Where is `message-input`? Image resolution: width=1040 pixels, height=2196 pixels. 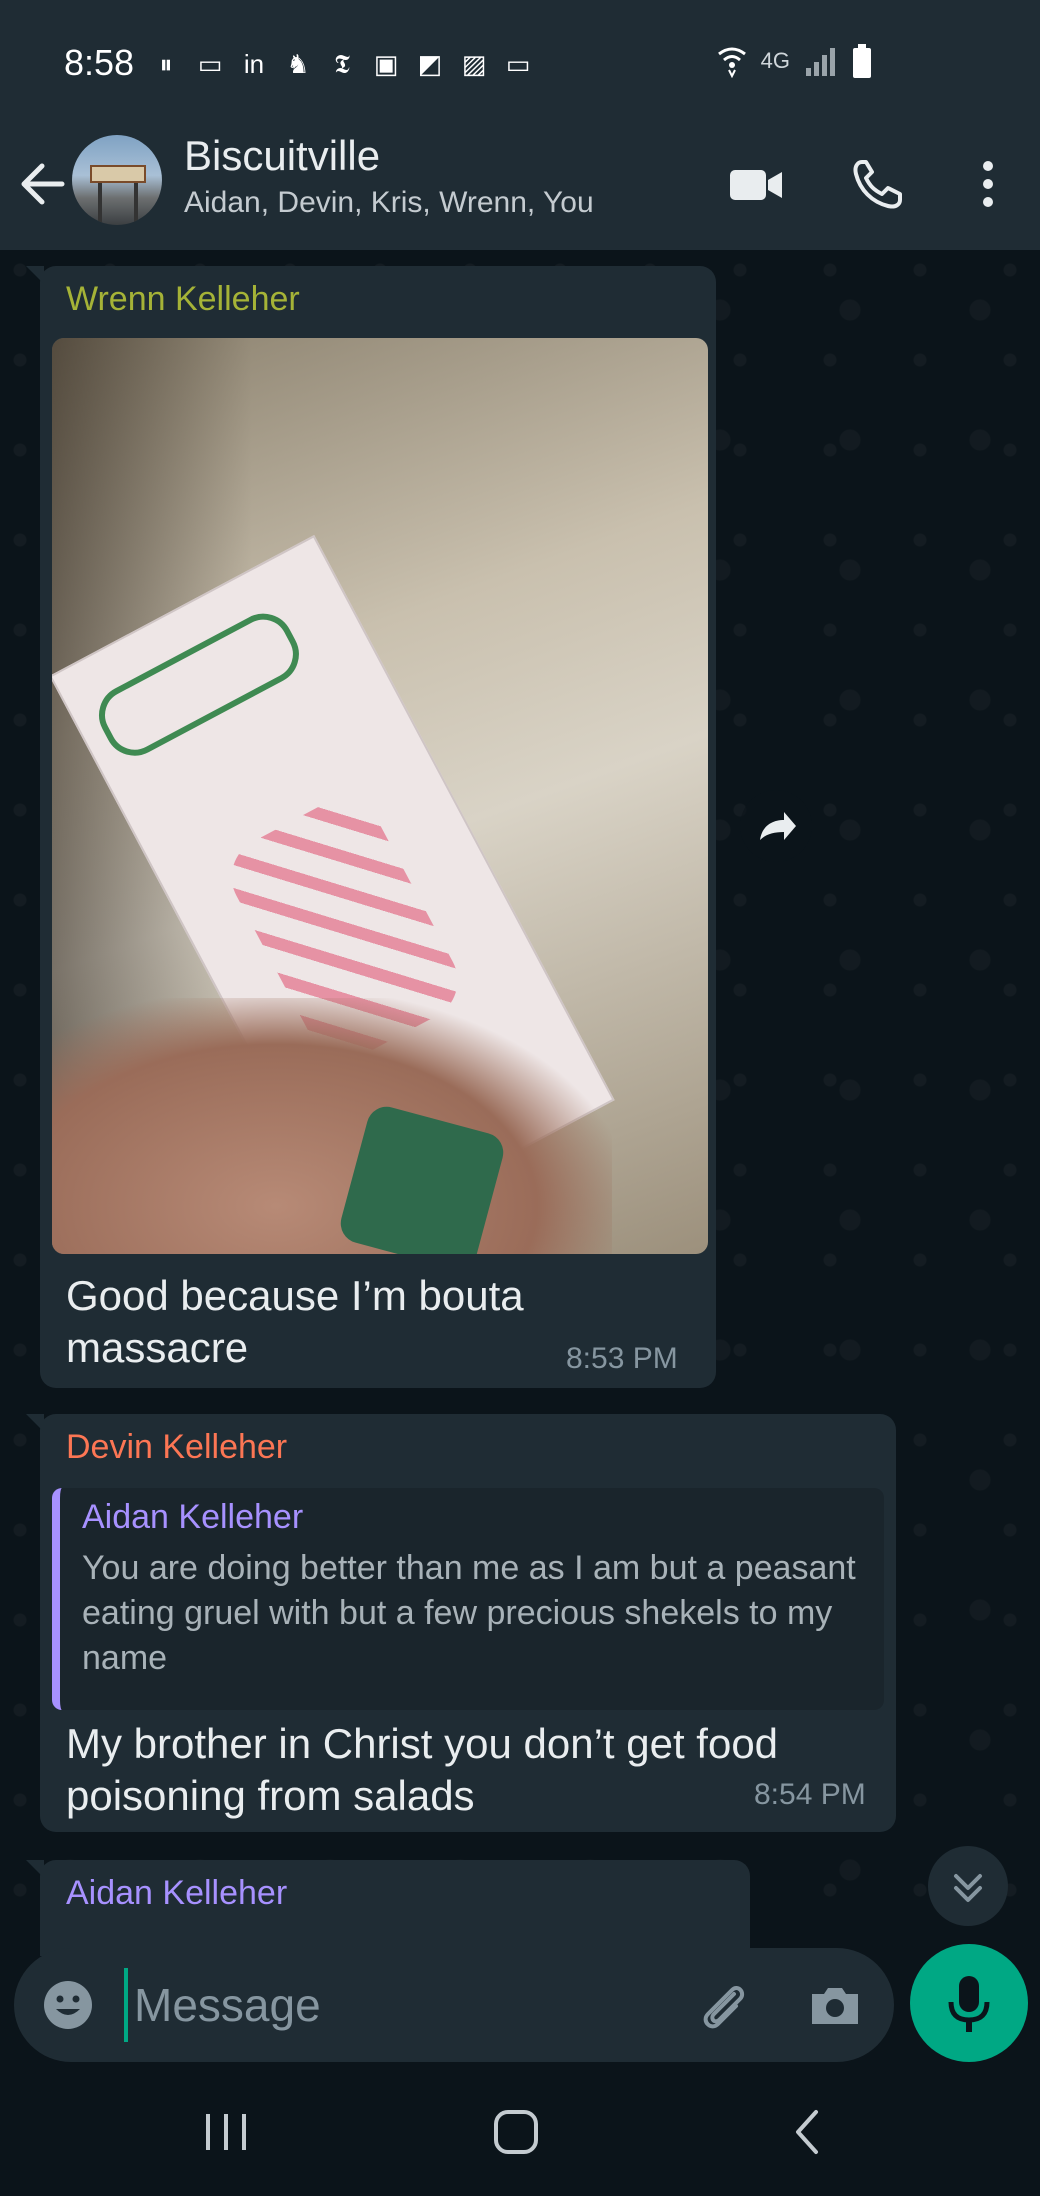 message-input is located at coordinates (404, 2005).